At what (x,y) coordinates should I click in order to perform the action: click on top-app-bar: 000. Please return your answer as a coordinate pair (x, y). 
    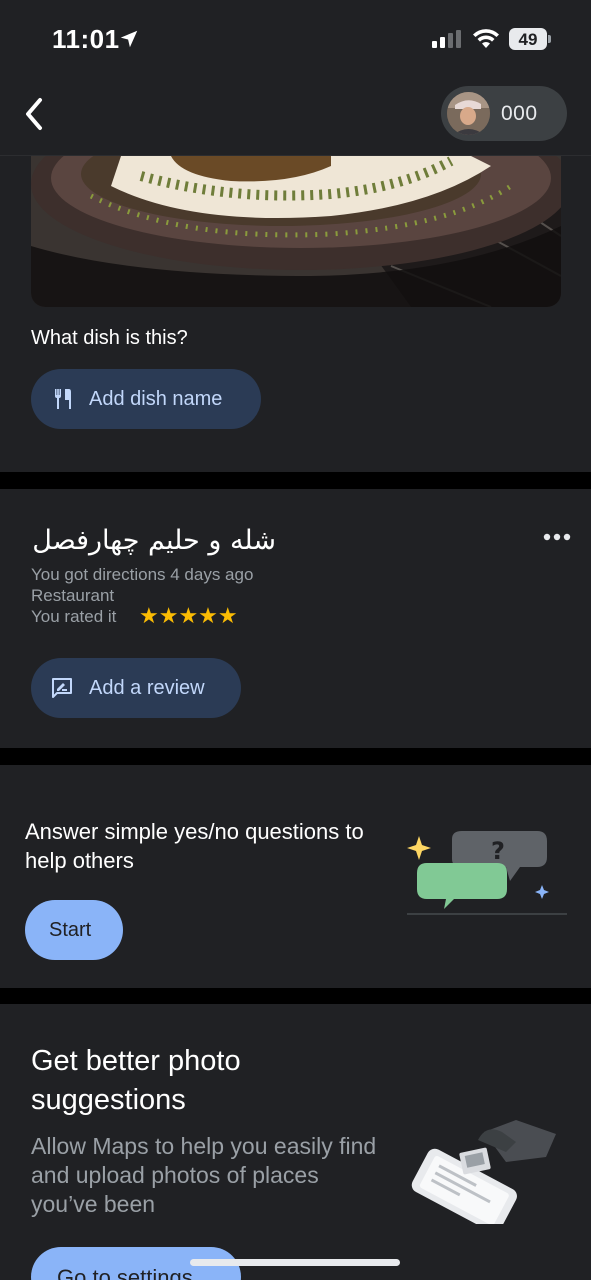
    Looking at the image, I should click on (295, 118).